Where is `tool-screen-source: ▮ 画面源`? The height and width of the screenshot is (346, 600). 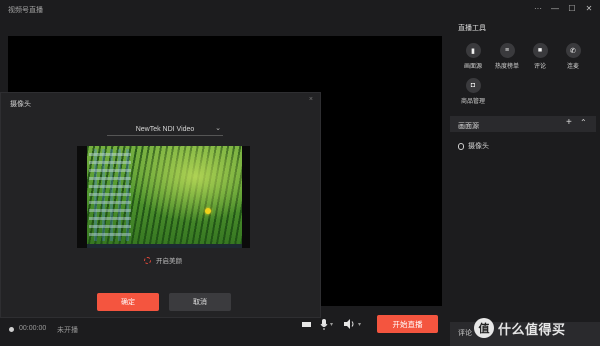
tool-screen-source: ▮ 画面源 is located at coordinates (473, 56).